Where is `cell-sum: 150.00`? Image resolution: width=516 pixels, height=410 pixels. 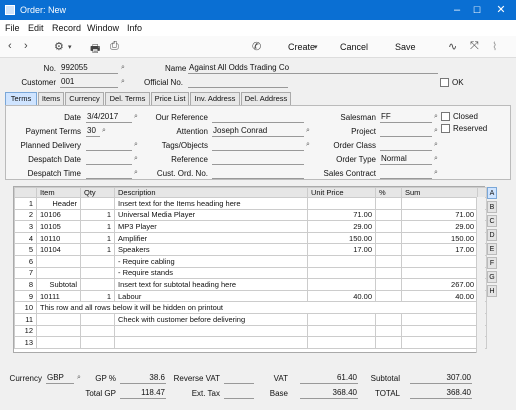
cell-sum: 150.00 is located at coordinates (439, 238).